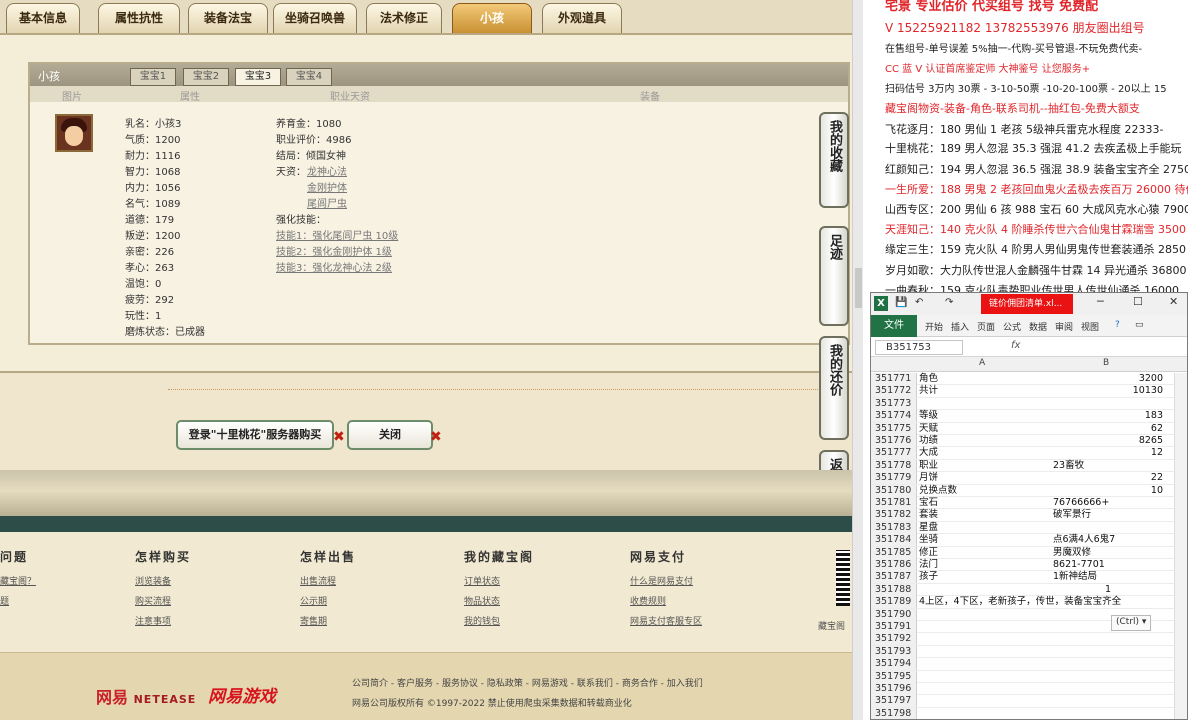 This screenshot has height=720, width=1188. Describe the element at coordinates (1108, 453) in the screenshot. I see `cell-b: 12` at that location.